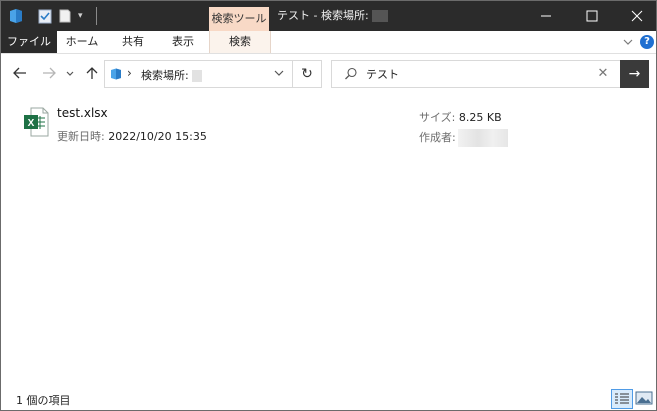  What do you see at coordinates (279, 73) in the screenshot?
I see `address-dropdown-icon` at bounding box center [279, 73].